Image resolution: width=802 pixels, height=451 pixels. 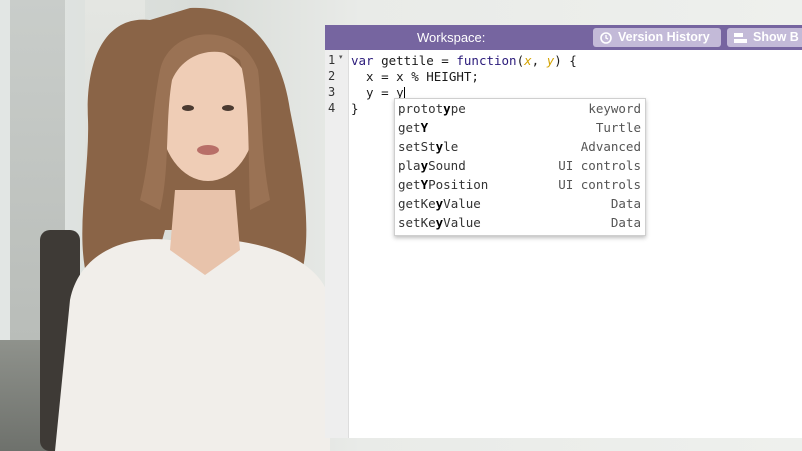 I want to click on autocomplete-item: getY Turtle, so click(x=520, y=127).